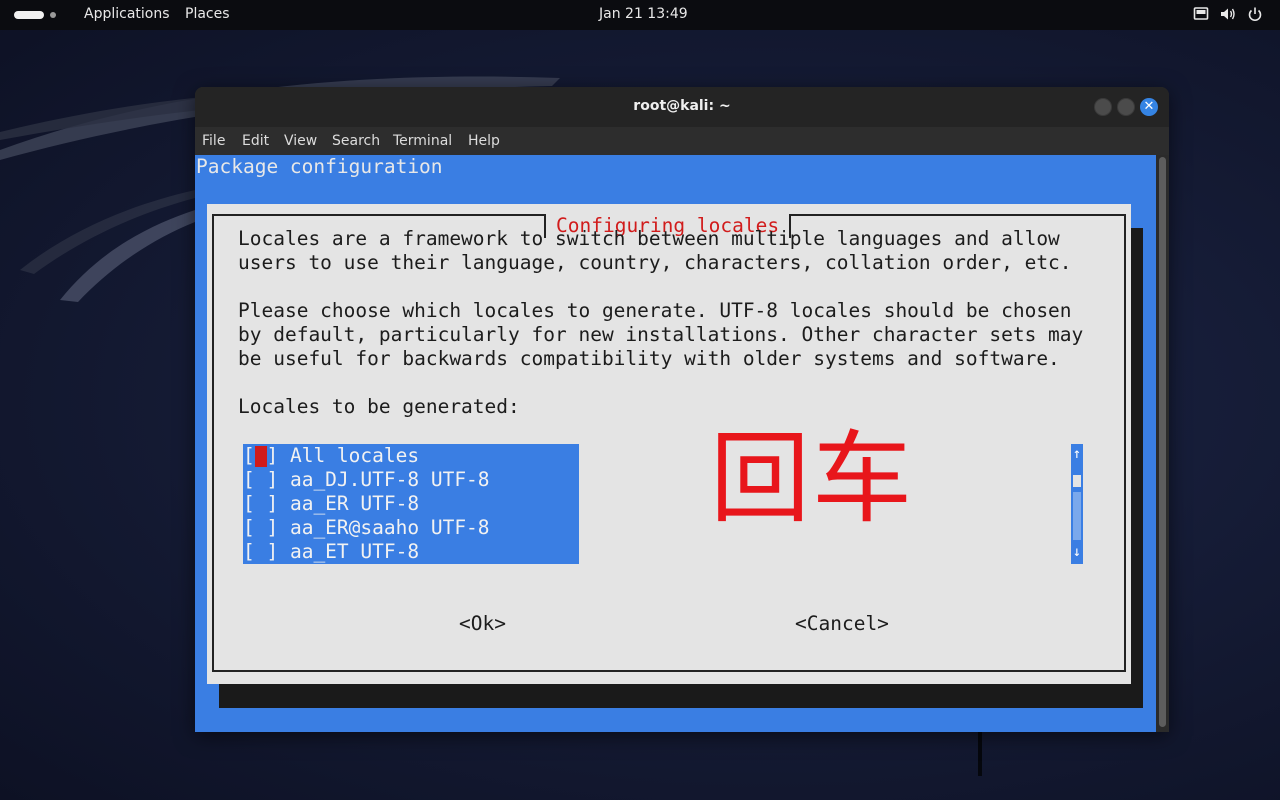 The width and height of the screenshot is (1280, 800). Describe the element at coordinates (643, 14) in the screenshot. I see `clock: Jan 21 13:49` at that location.